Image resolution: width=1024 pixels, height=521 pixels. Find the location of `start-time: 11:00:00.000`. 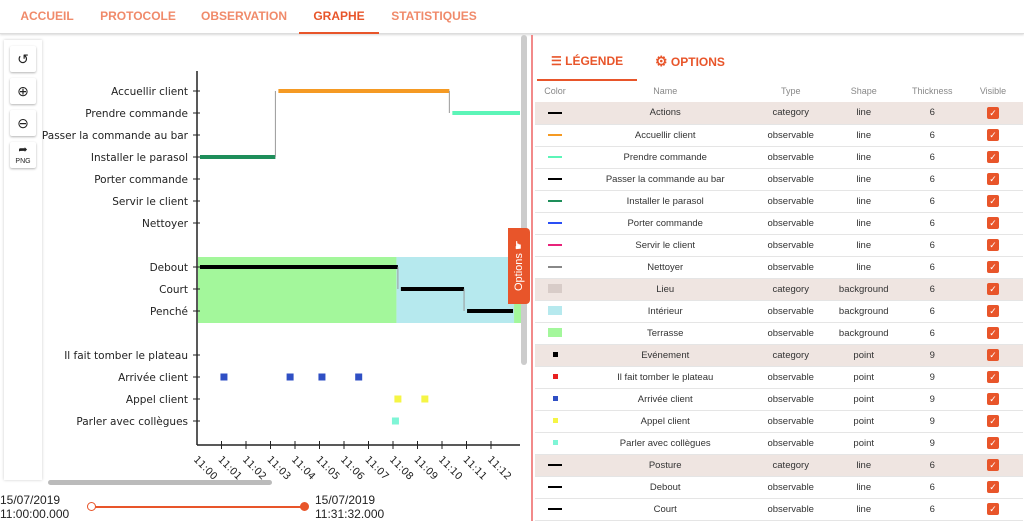

start-time: 11:00:00.000 is located at coordinates (35, 514).